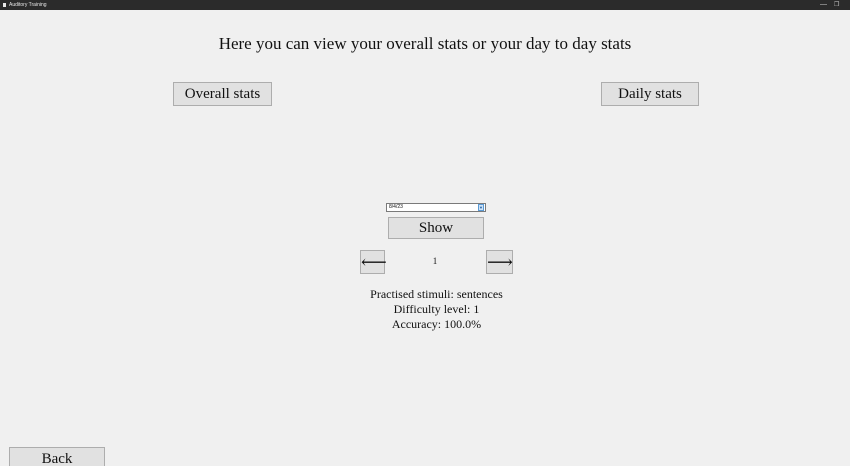 The height and width of the screenshot is (466, 850). Describe the element at coordinates (436, 324) in the screenshot. I see `accuracy-text: Accuracy: 100.0%` at that location.